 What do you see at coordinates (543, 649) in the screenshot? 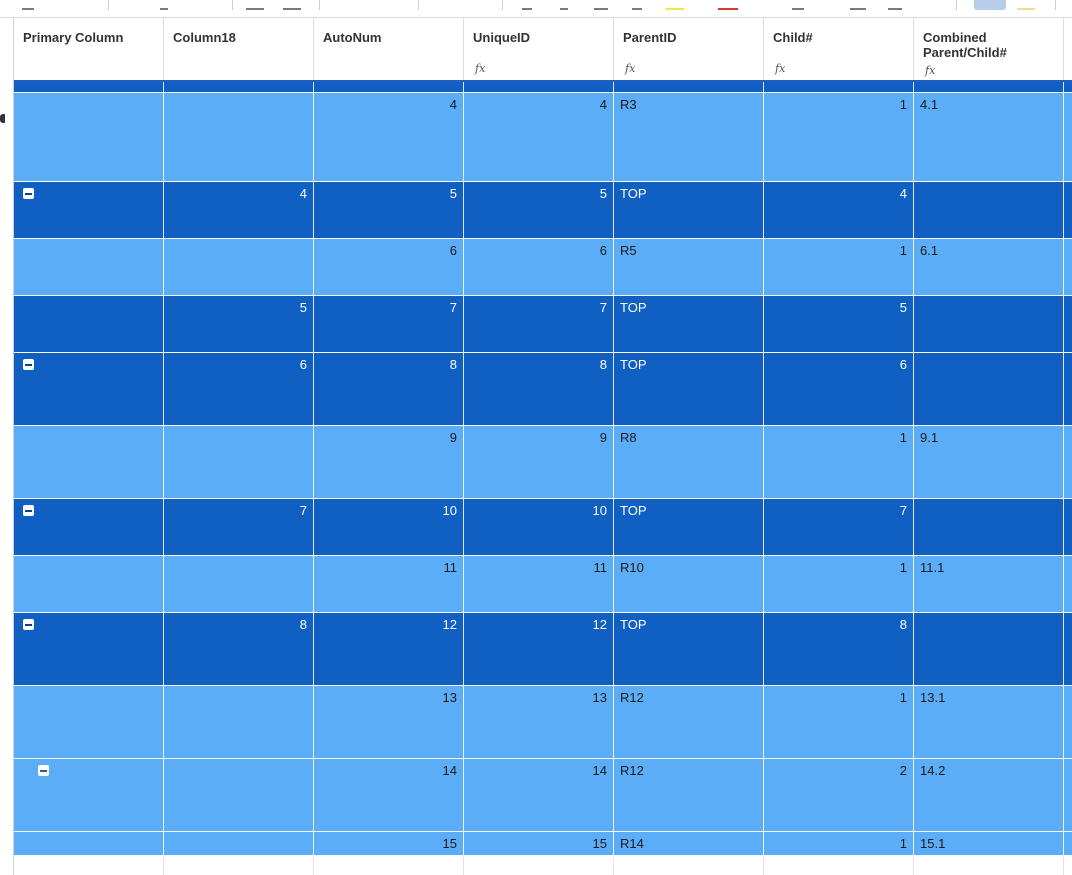
I see `table-row: 8 12 12 TOP 8` at bounding box center [543, 649].